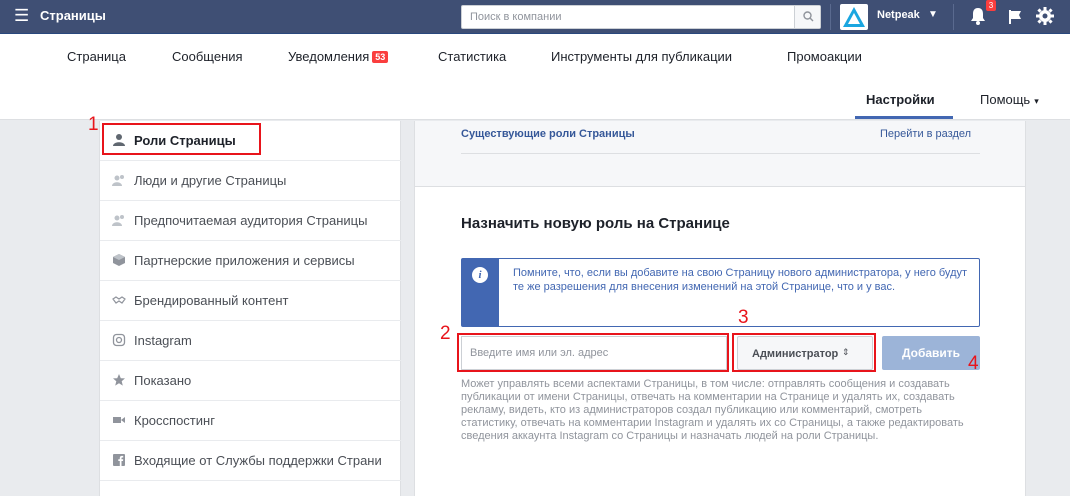  I want to click on search-button, so click(807, 17).